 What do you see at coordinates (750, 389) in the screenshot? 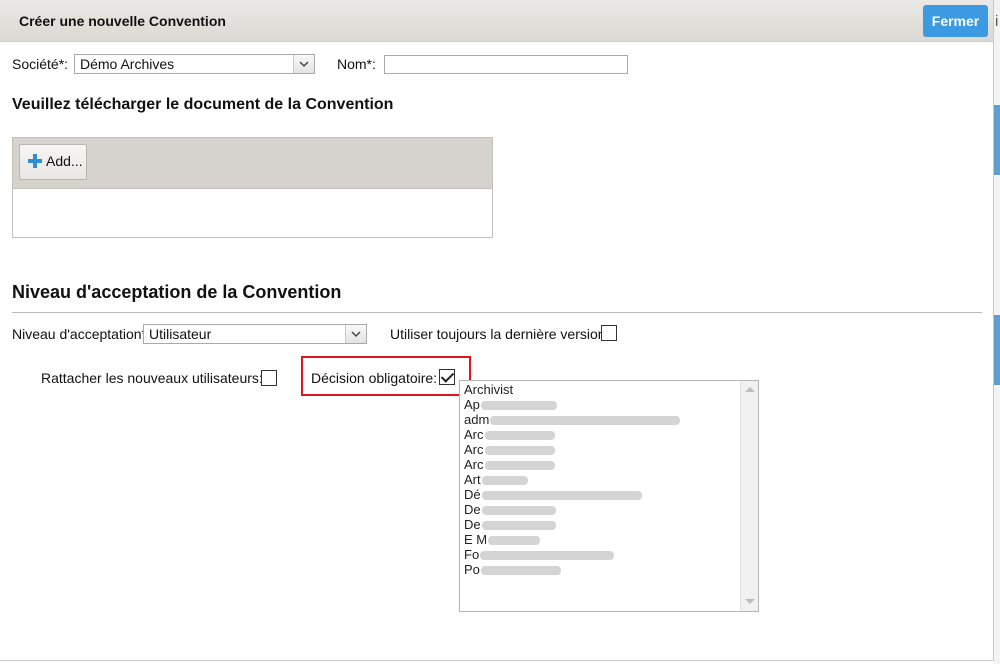
I see `scroll-up-icon` at bounding box center [750, 389].